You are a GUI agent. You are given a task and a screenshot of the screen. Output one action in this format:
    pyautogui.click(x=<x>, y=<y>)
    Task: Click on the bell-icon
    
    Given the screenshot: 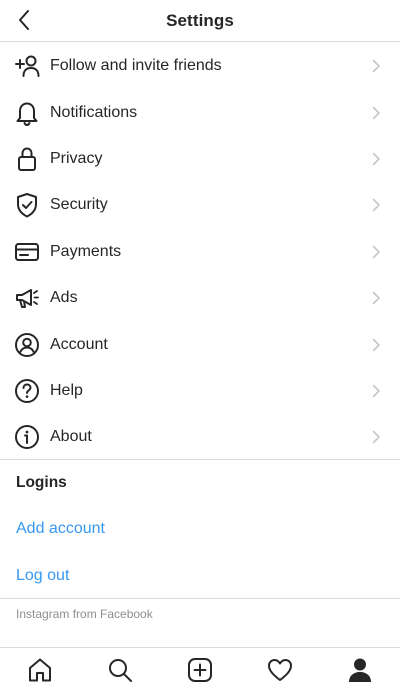 What is the action you would take?
    pyautogui.click(x=27, y=113)
    